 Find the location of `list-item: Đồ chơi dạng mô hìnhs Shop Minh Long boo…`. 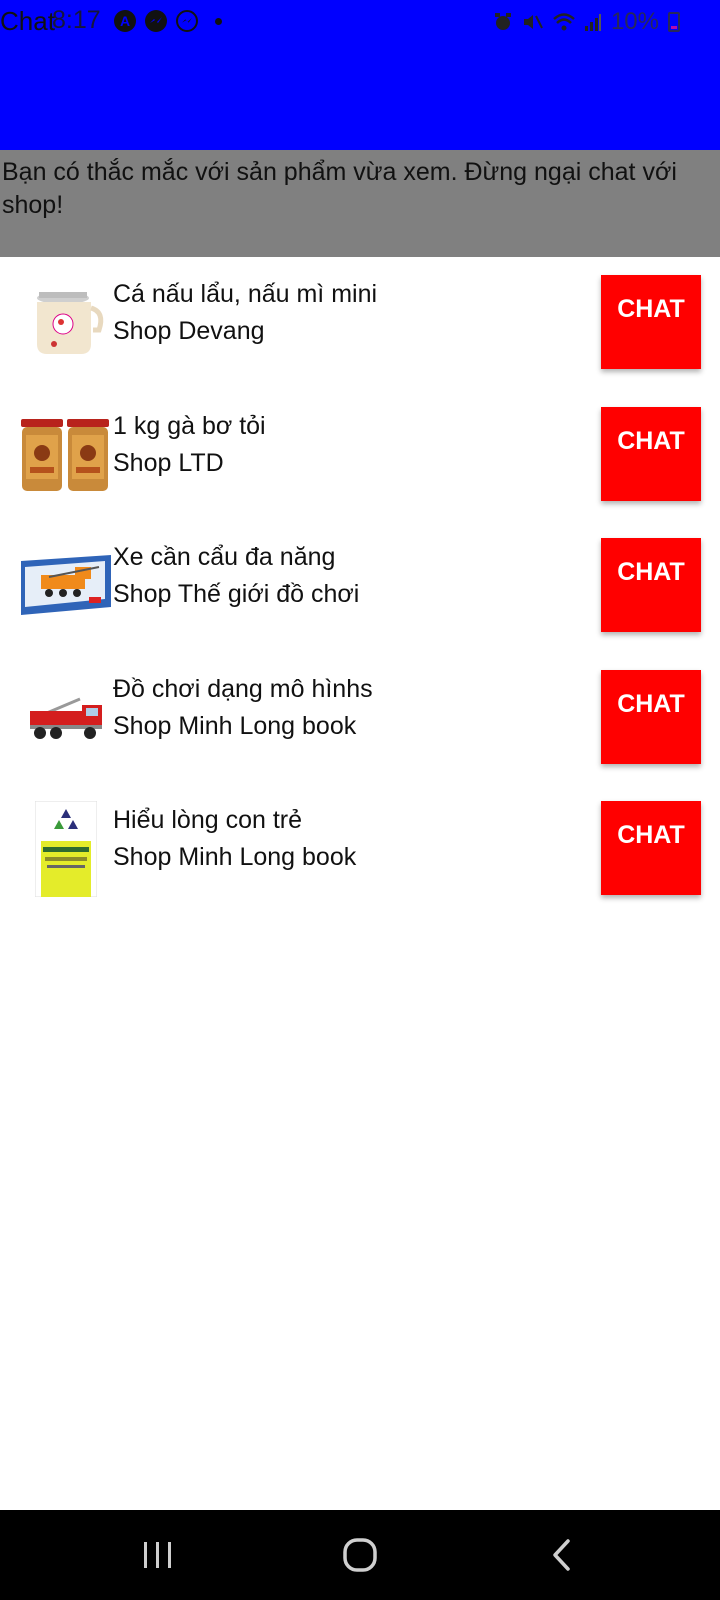

list-item: Đồ chơi dạng mô hìnhs Shop Minh Long boo… is located at coordinates (360, 718).